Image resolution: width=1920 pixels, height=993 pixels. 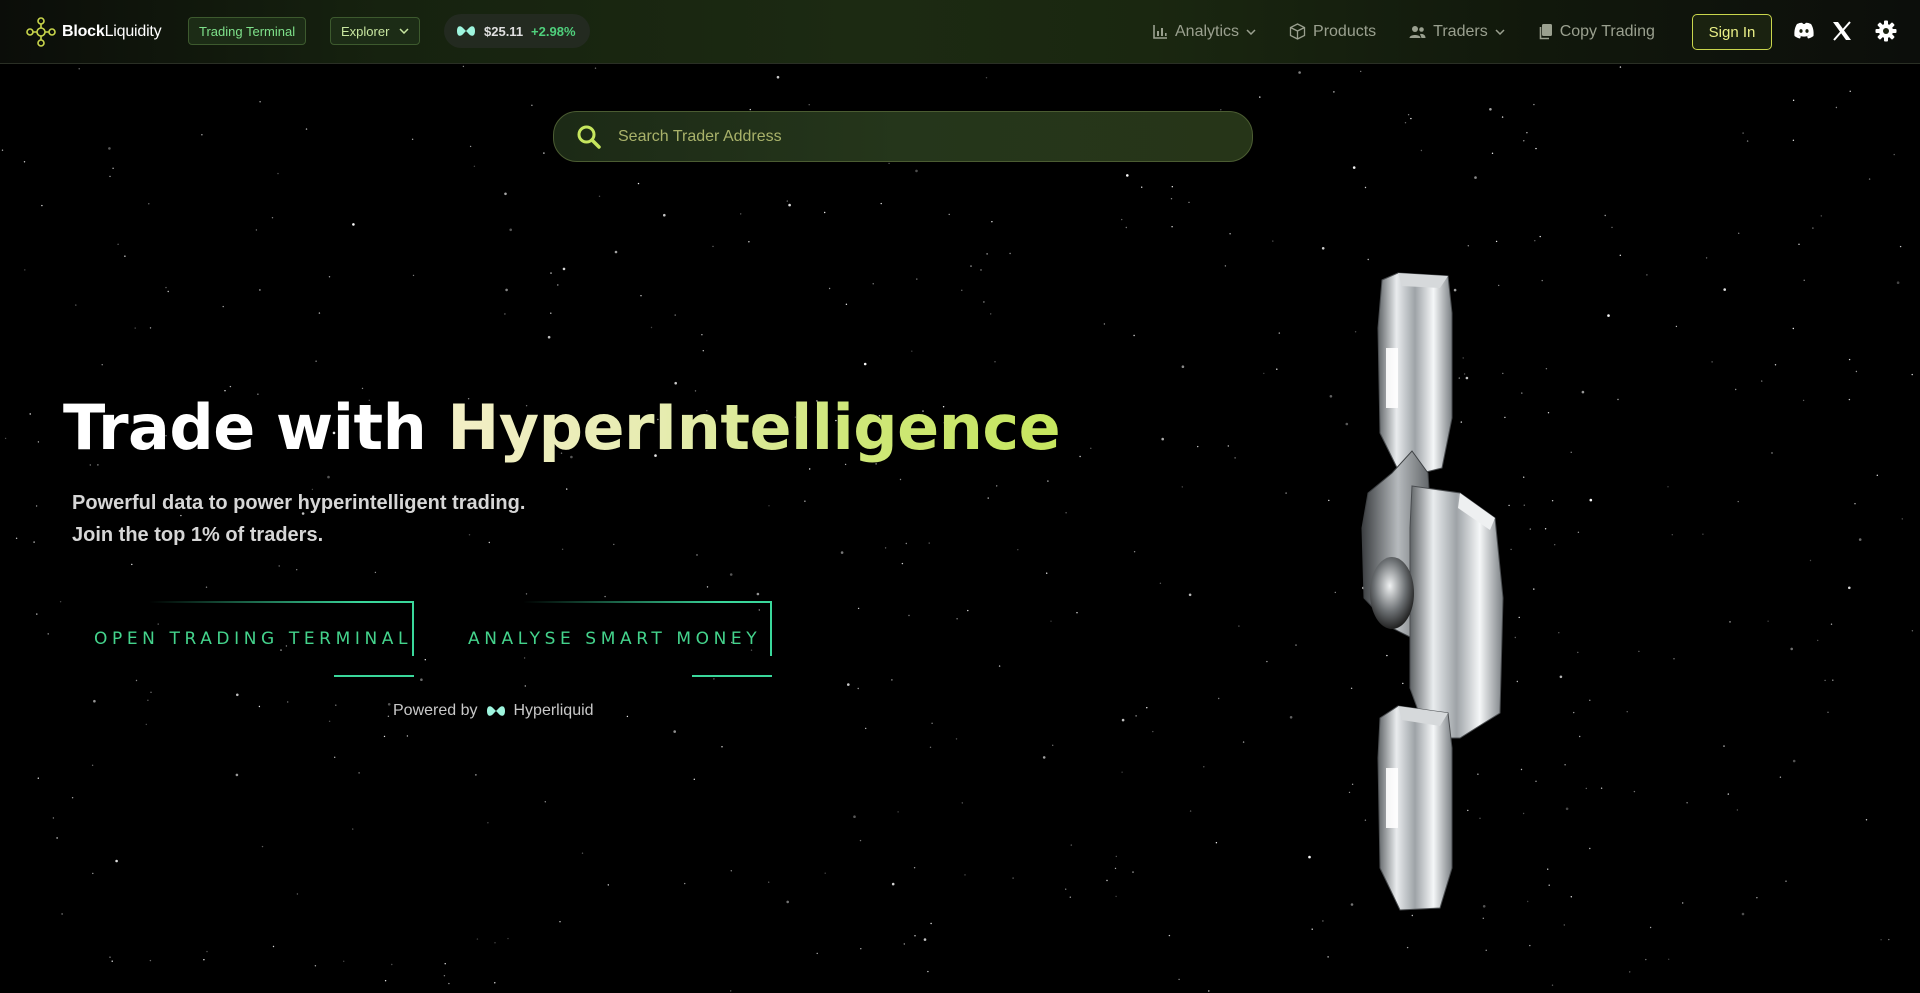 I want to click on x-icon, so click(x=1842, y=31).